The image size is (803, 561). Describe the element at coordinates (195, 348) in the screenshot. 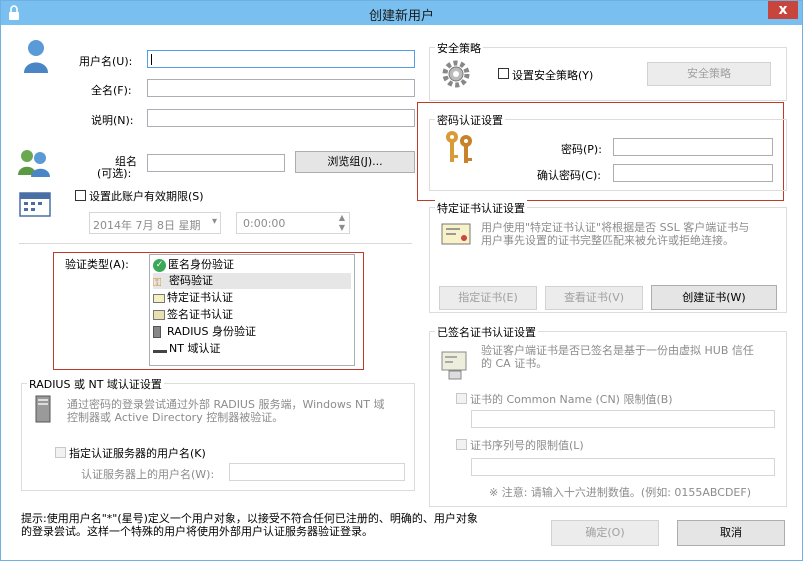

I see `auth-option-label: NT 域认证` at that location.